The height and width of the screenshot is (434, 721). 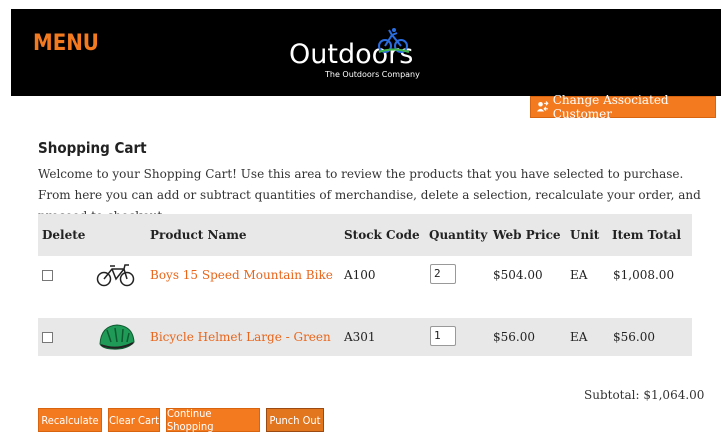 I want to click on column-web-price: Web Price, so click(x=527, y=235).